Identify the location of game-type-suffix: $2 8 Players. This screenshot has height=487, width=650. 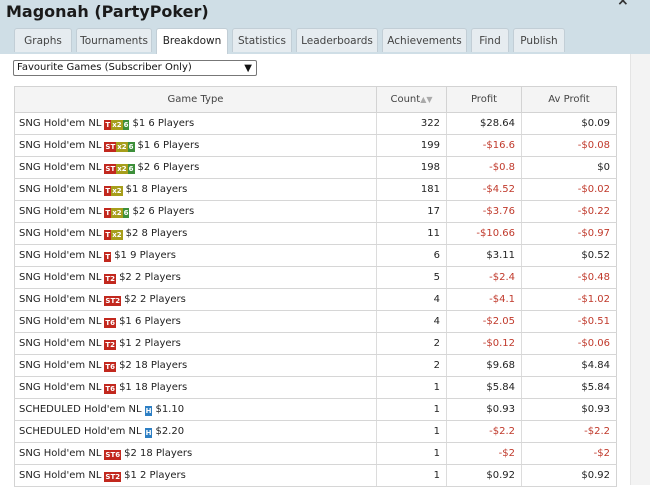
(156, 233).